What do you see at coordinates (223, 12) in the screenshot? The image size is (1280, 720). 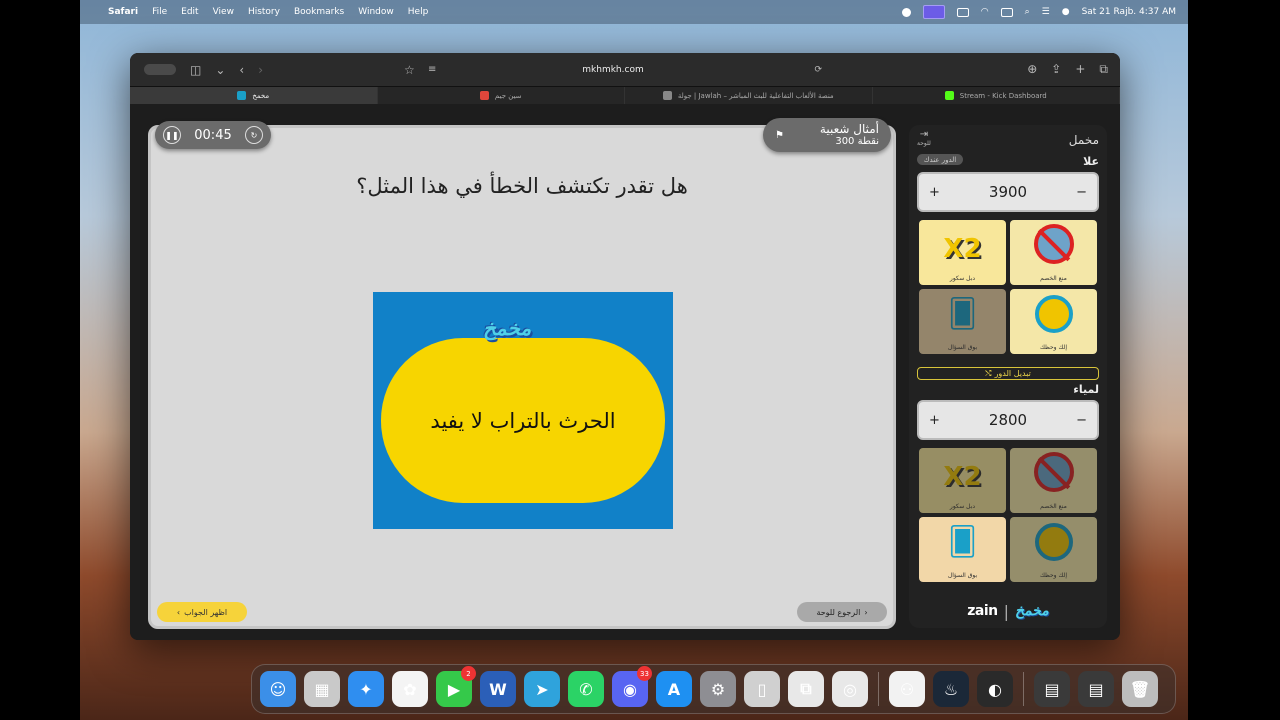 I see `menu-view: View` at bounding box center [223, 12].